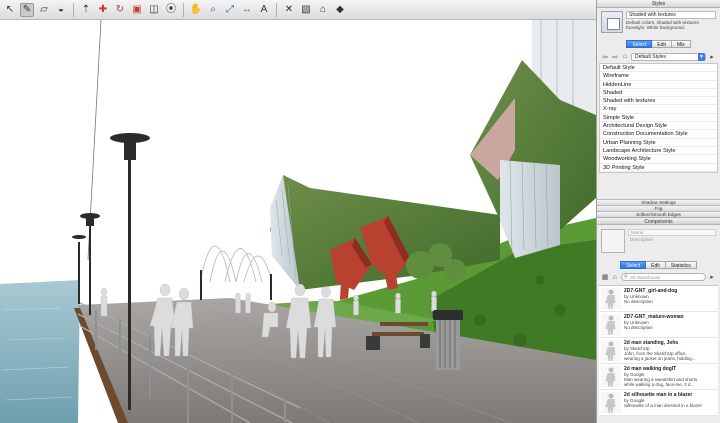 This screenshot has width=720, height=423. Describe the element at coordinates (613, 240) in the screenshot. I see `component-thumbnail` at that location.